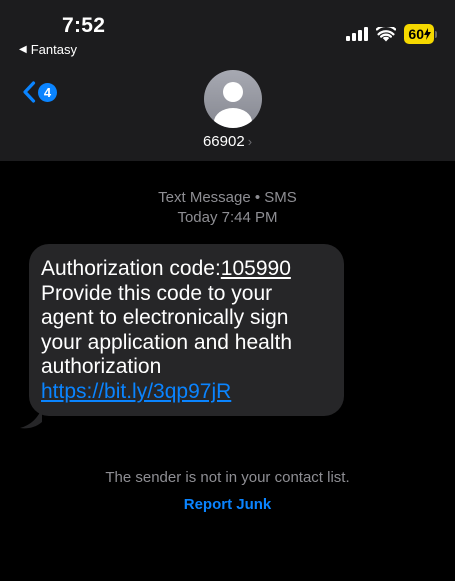 The width and height of the screenshot is (455, 581). What do you see at coordinates (47, 92) in the screenshot?
I see `unread-count-badge: 4` at bounding box center [47, 92].